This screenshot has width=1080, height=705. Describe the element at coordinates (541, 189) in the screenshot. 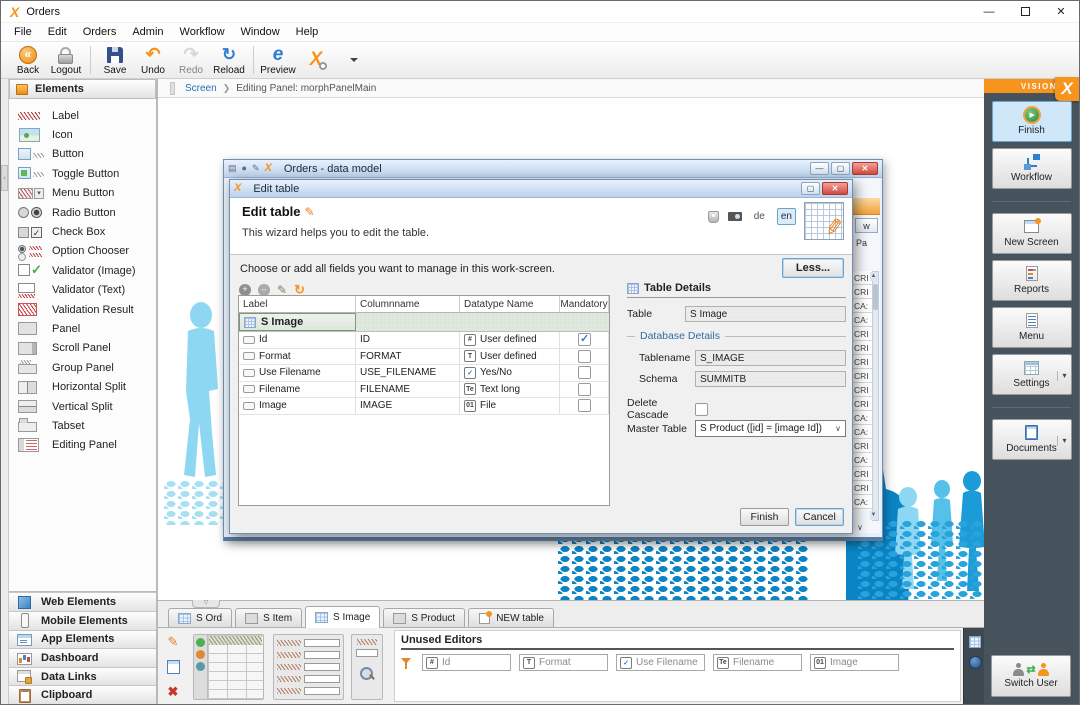

I see `edit-table-title-bar: X Edit table ▢ ✕` at that location.